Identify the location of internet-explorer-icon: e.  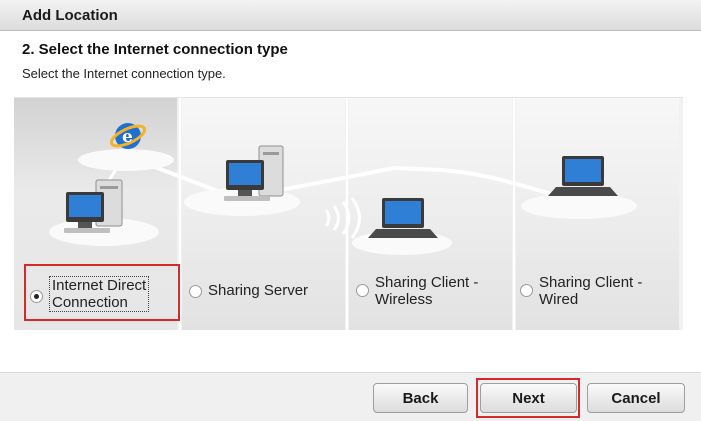
(128, 136).